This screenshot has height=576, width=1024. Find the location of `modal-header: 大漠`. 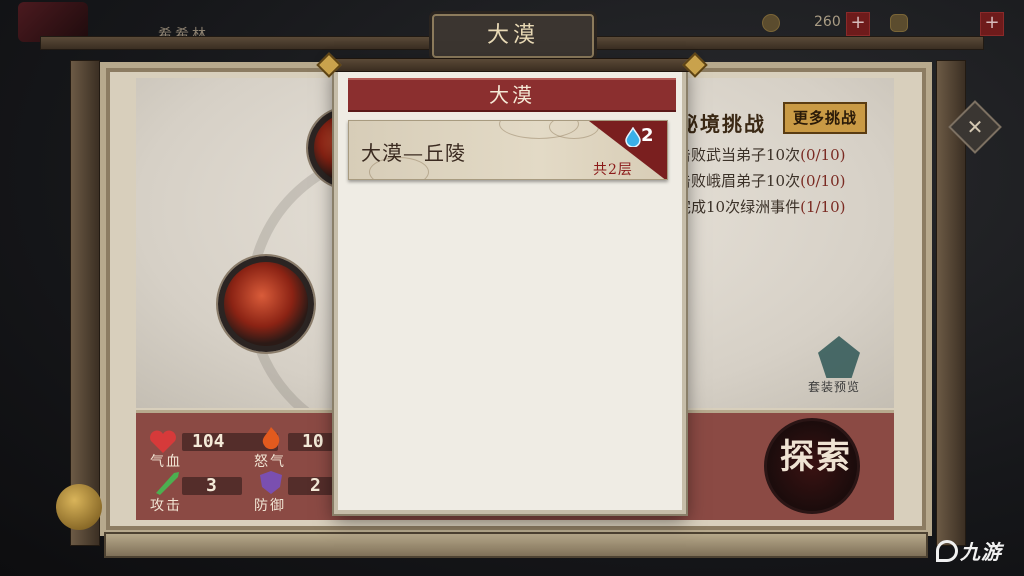

modal-header: 大漠 is located at coordinates (512, 95).